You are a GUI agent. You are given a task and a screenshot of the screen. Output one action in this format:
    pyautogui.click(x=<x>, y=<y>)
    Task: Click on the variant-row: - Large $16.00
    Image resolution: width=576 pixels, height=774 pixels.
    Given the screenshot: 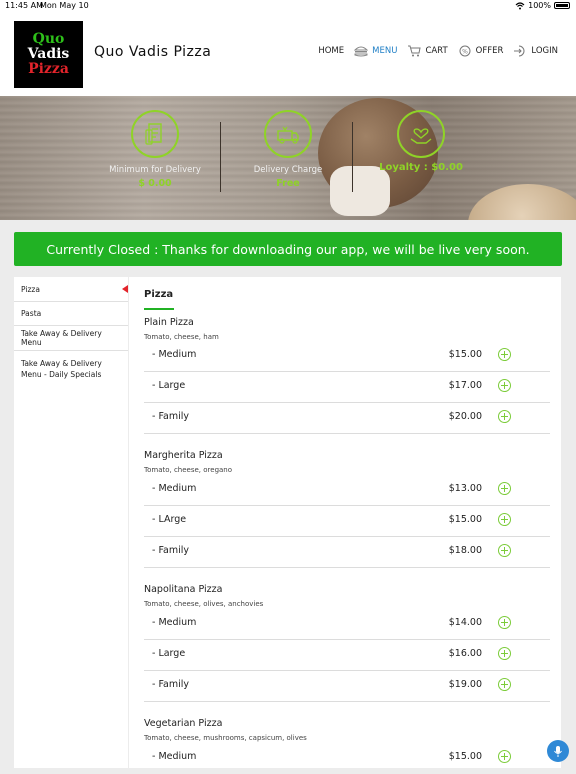 What is the action you would take?
    pyautogui.click(x=347, y=655)
    